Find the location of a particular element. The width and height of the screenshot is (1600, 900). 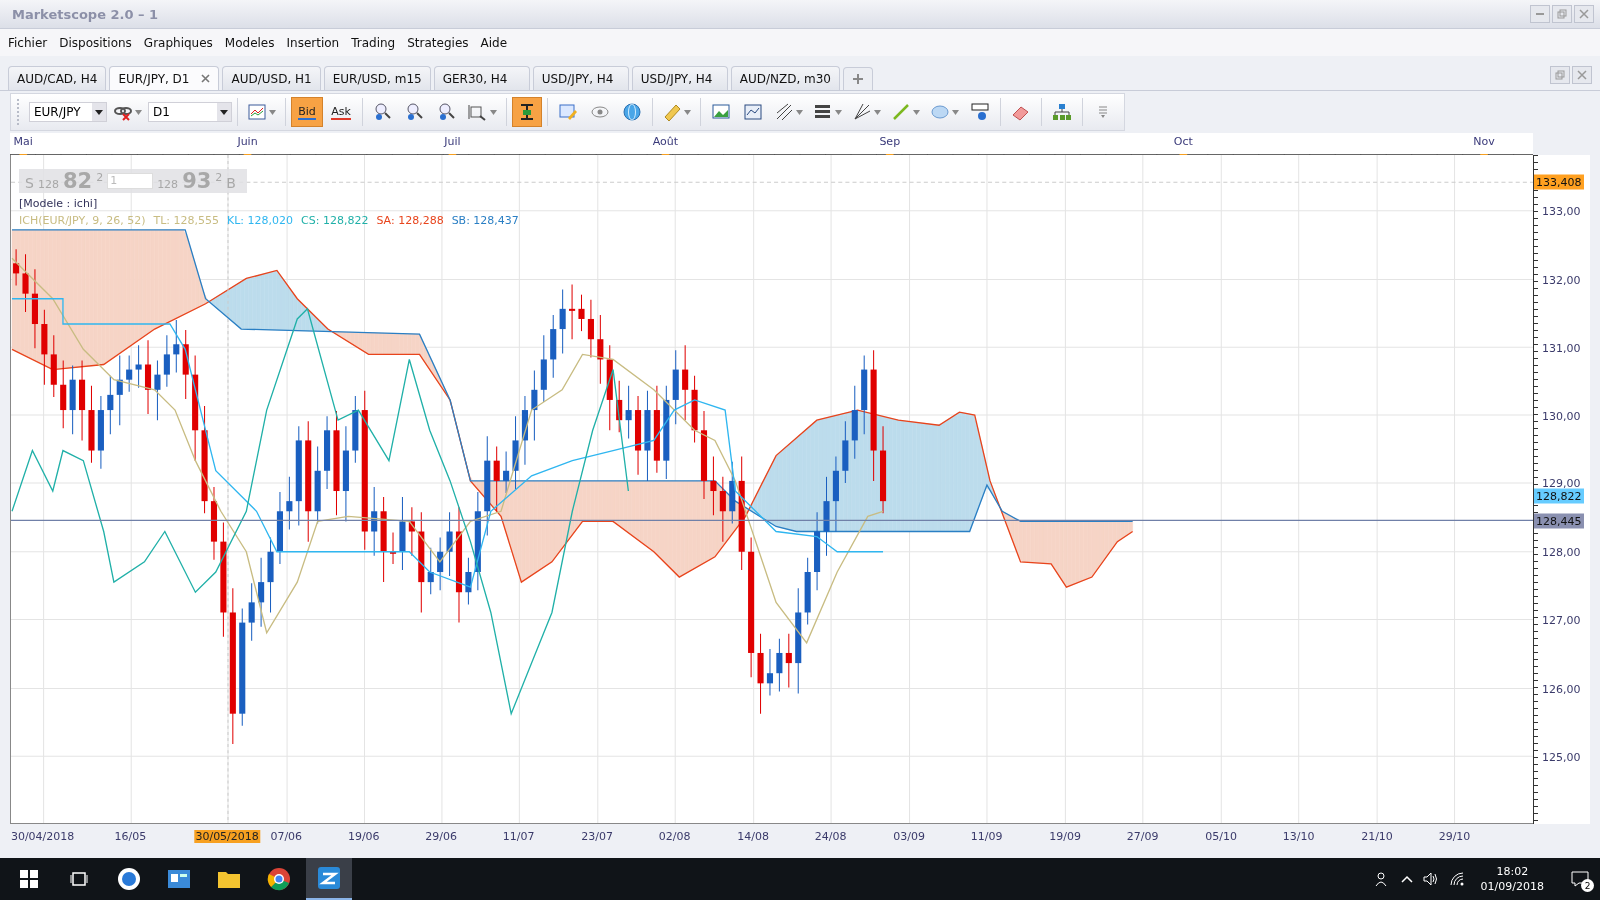

speaker-icon is located at coordinates (1430, 879).